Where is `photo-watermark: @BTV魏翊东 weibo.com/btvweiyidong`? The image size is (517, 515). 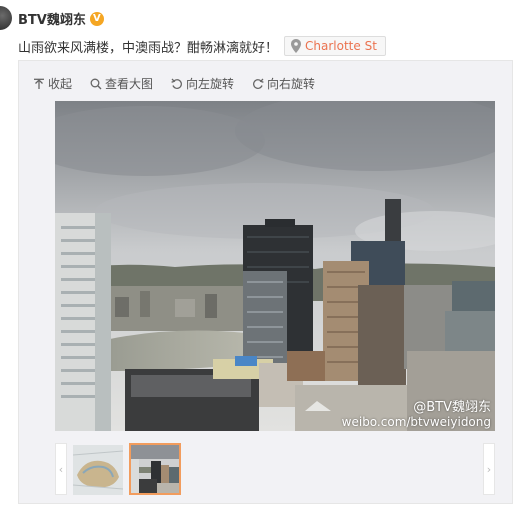 photo-watermark: @BTV魏翊东 weibo.com/btvweiyidong is located at coordinates (416, 415).